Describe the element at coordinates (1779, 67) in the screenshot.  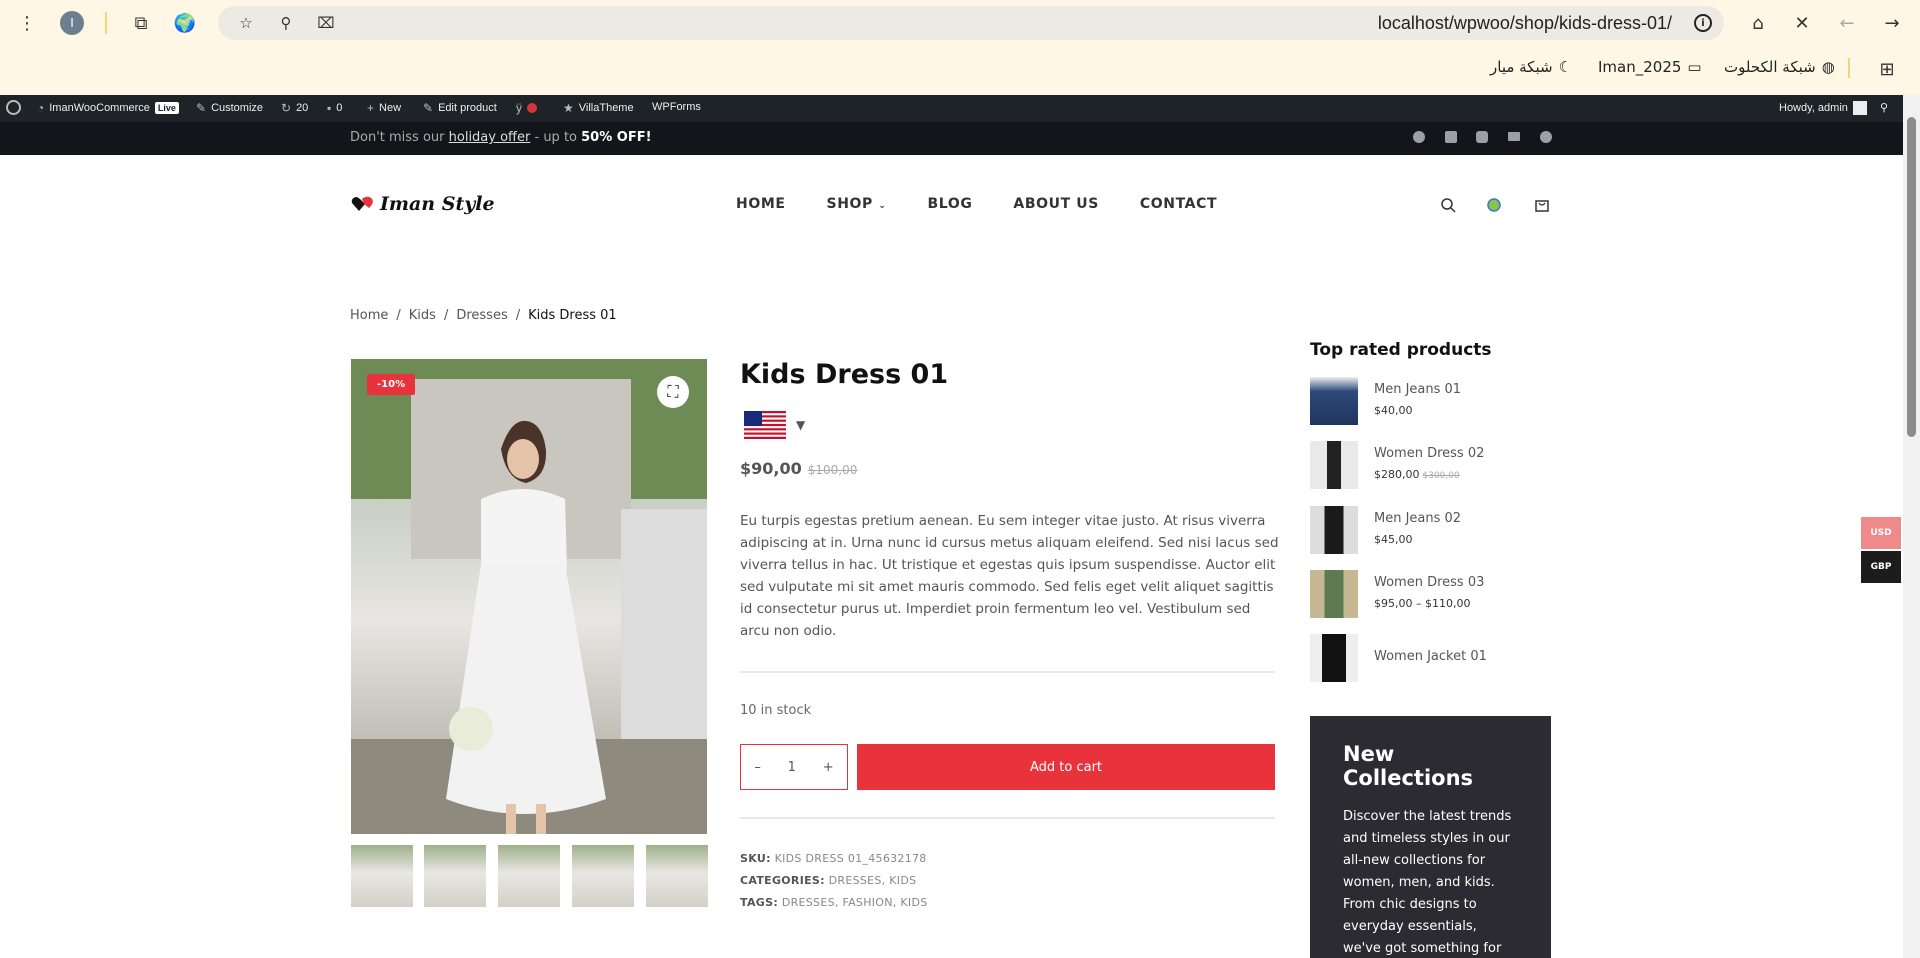
I see `bookmark-folder: شبكة الكحلوت ◍` at that location.